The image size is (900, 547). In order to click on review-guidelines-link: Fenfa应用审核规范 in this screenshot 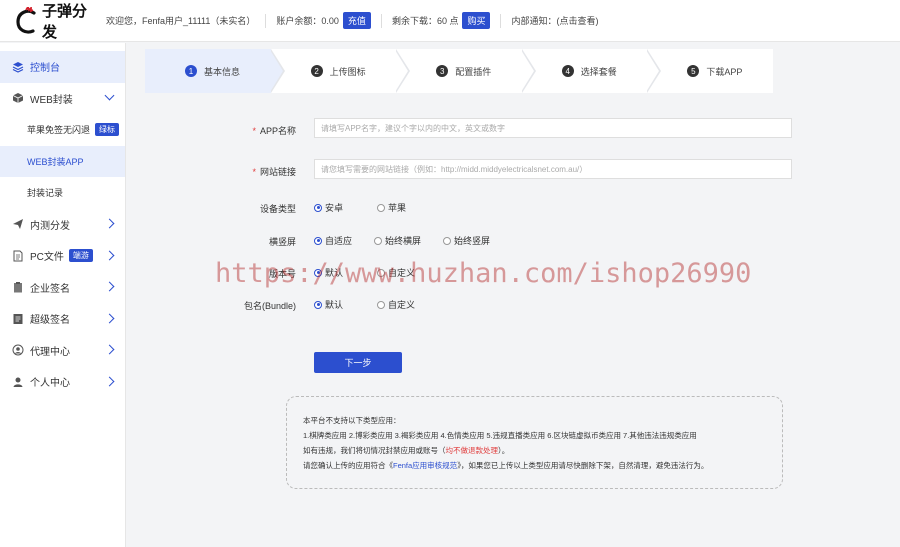, I will do `click(425, 465)`.